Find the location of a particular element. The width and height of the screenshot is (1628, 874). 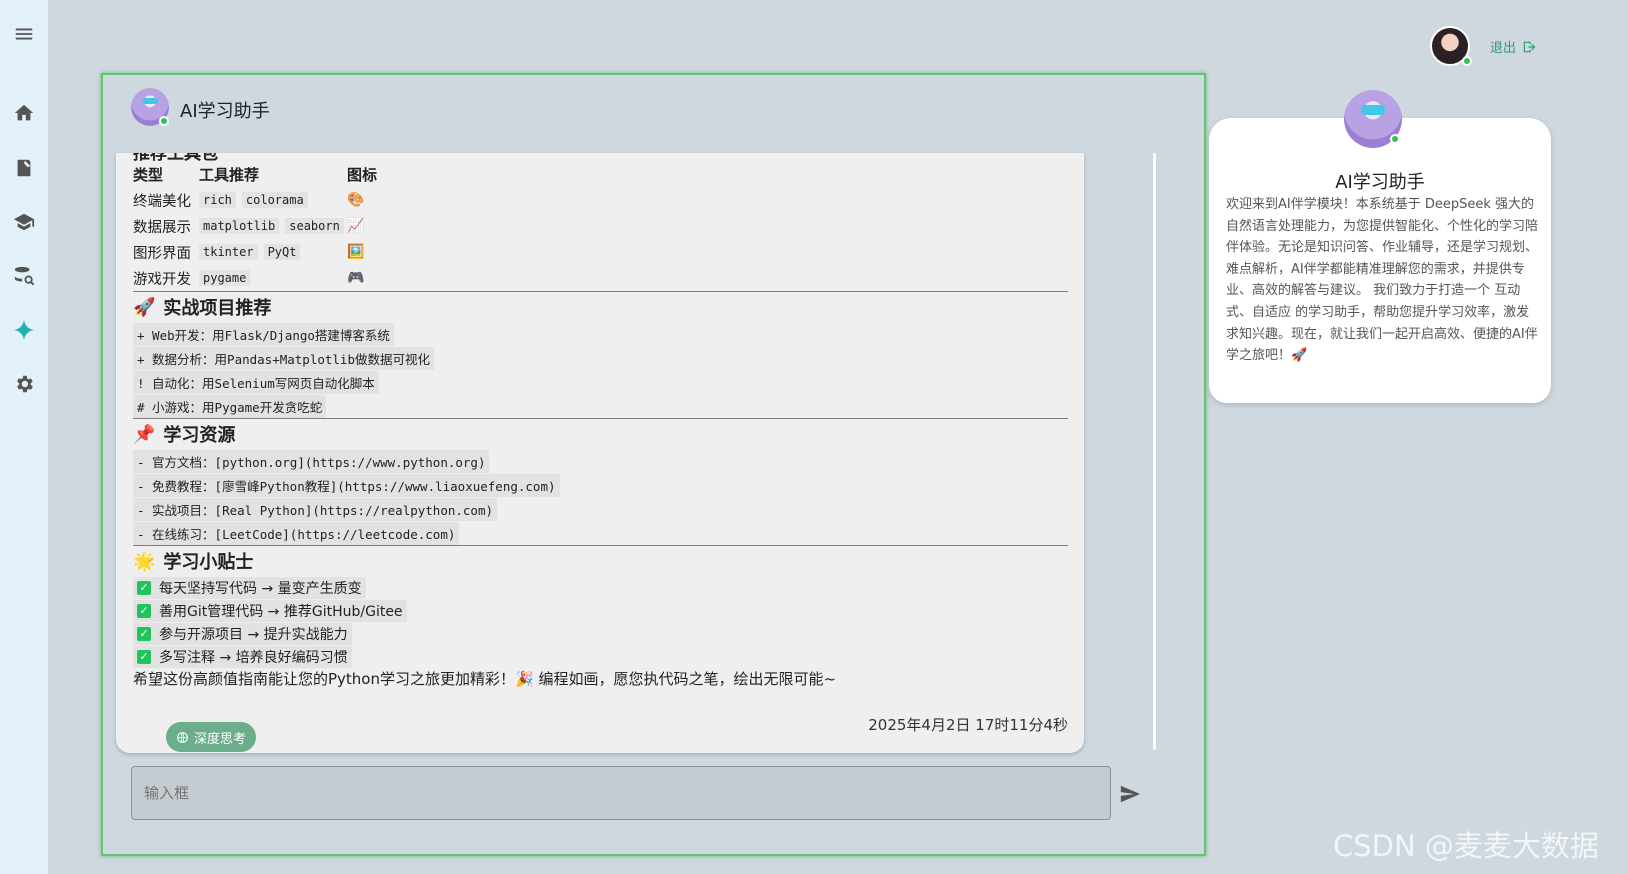

table-cell-type: 数据展示 is located at coordinates (162, 227).